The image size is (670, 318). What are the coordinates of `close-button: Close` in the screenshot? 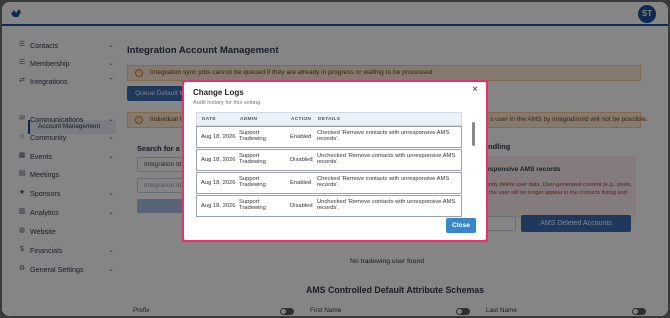 It's located at (461, 225).